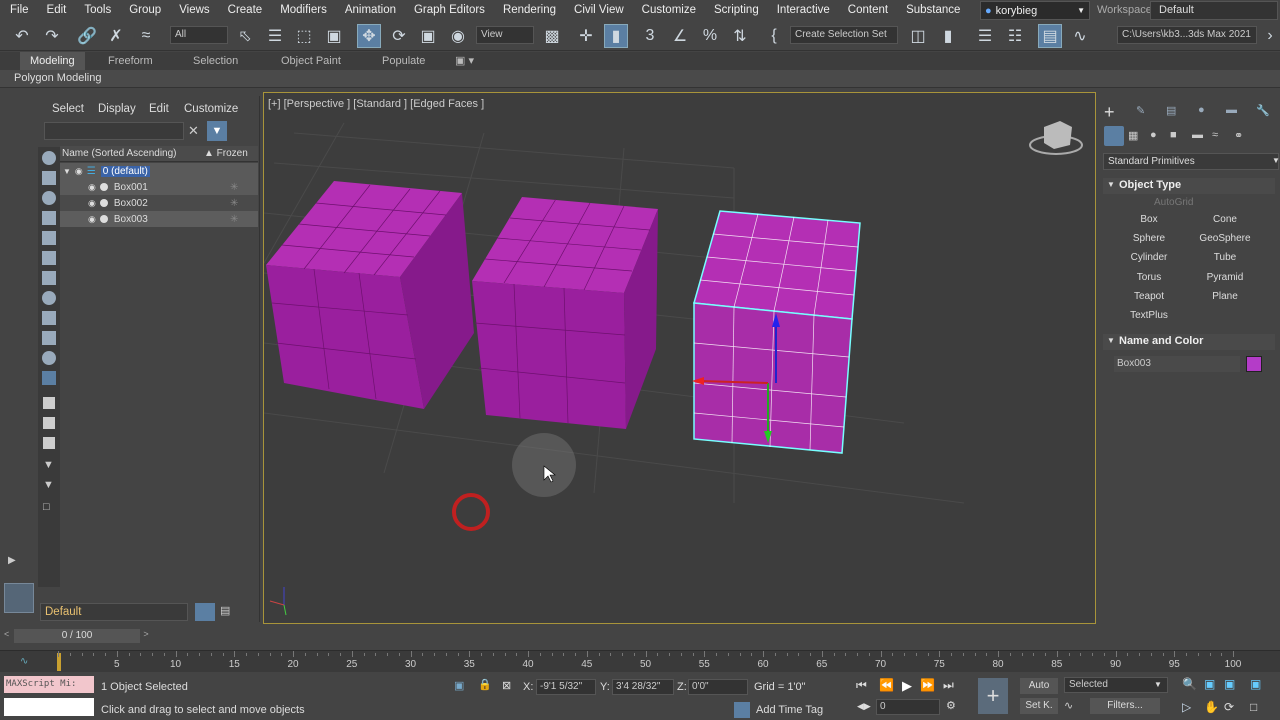  Describe the element at coordinates (1238, 135) in the screenshot. I see `systems-icon: ⚭` at that location.